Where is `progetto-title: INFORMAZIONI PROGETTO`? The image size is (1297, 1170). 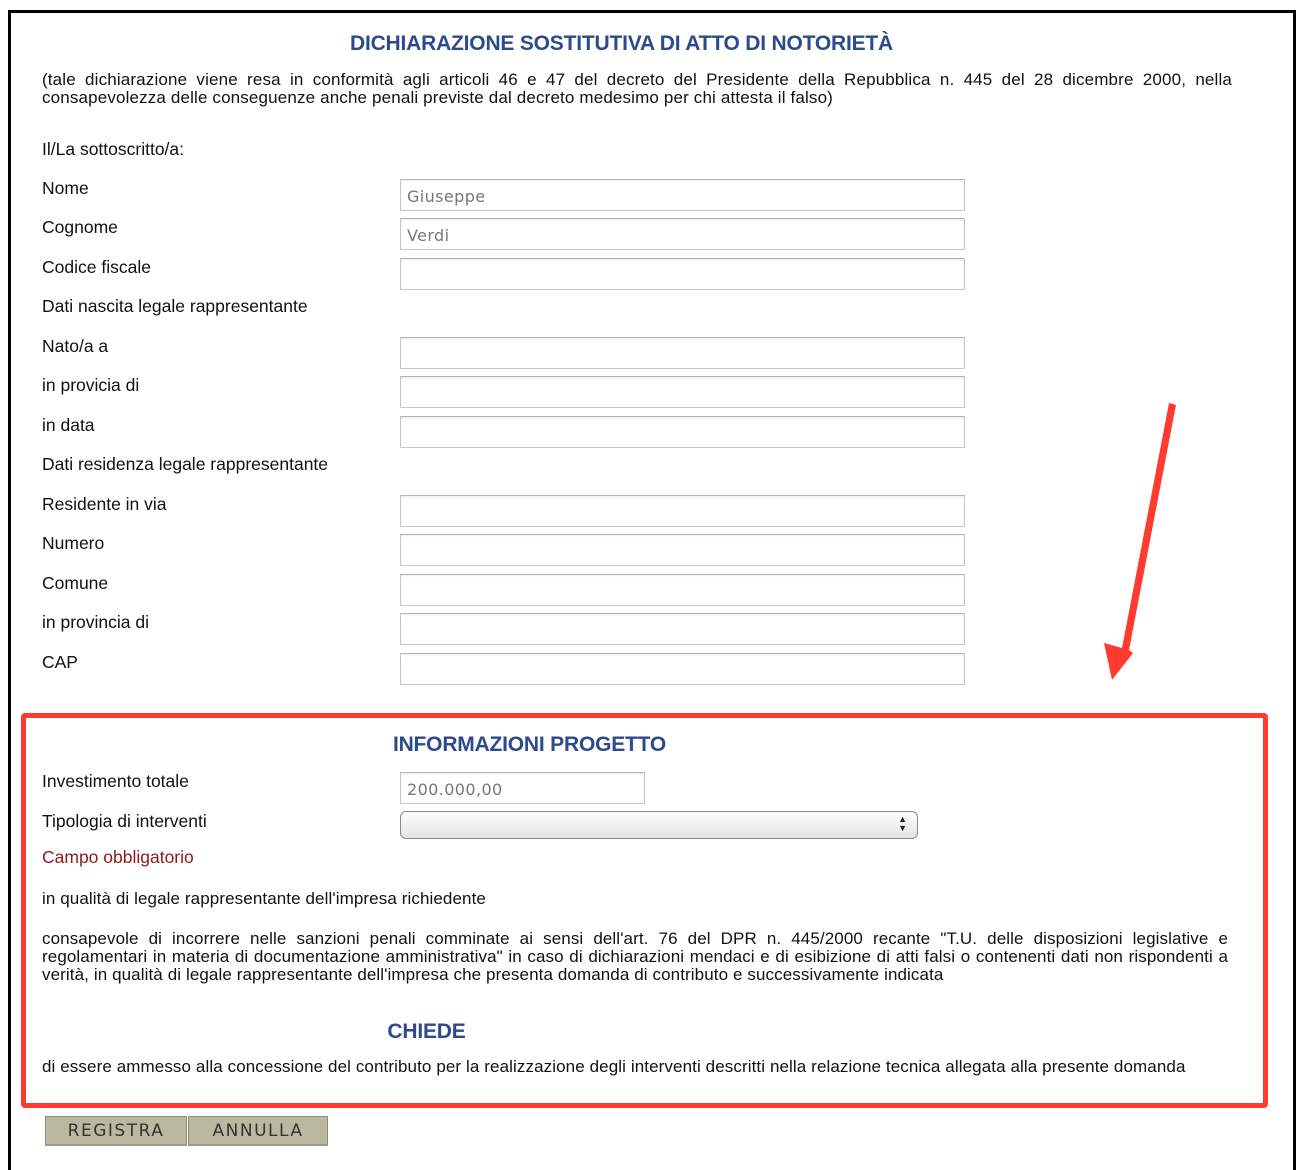 progetto-title: INFORMAZIONI PROGETTO is located at coordinates (529, 744).